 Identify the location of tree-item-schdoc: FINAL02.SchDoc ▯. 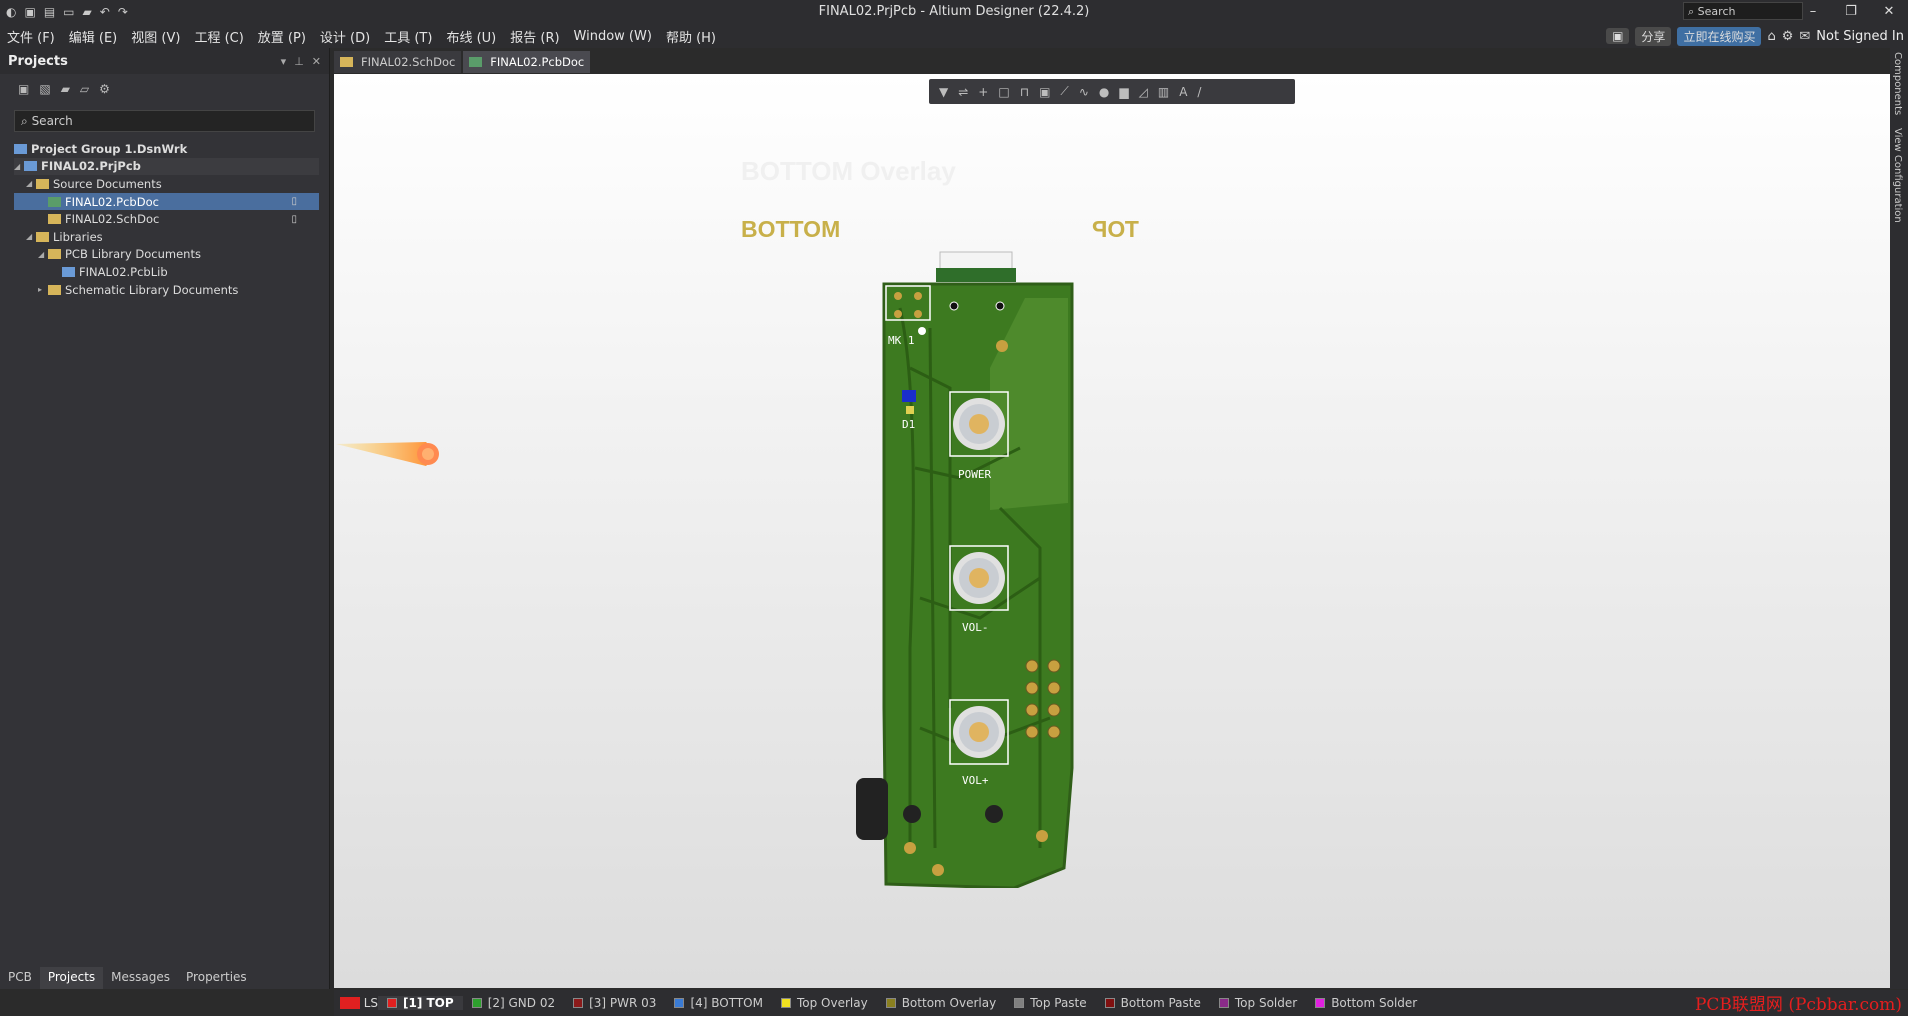
(166, 219).